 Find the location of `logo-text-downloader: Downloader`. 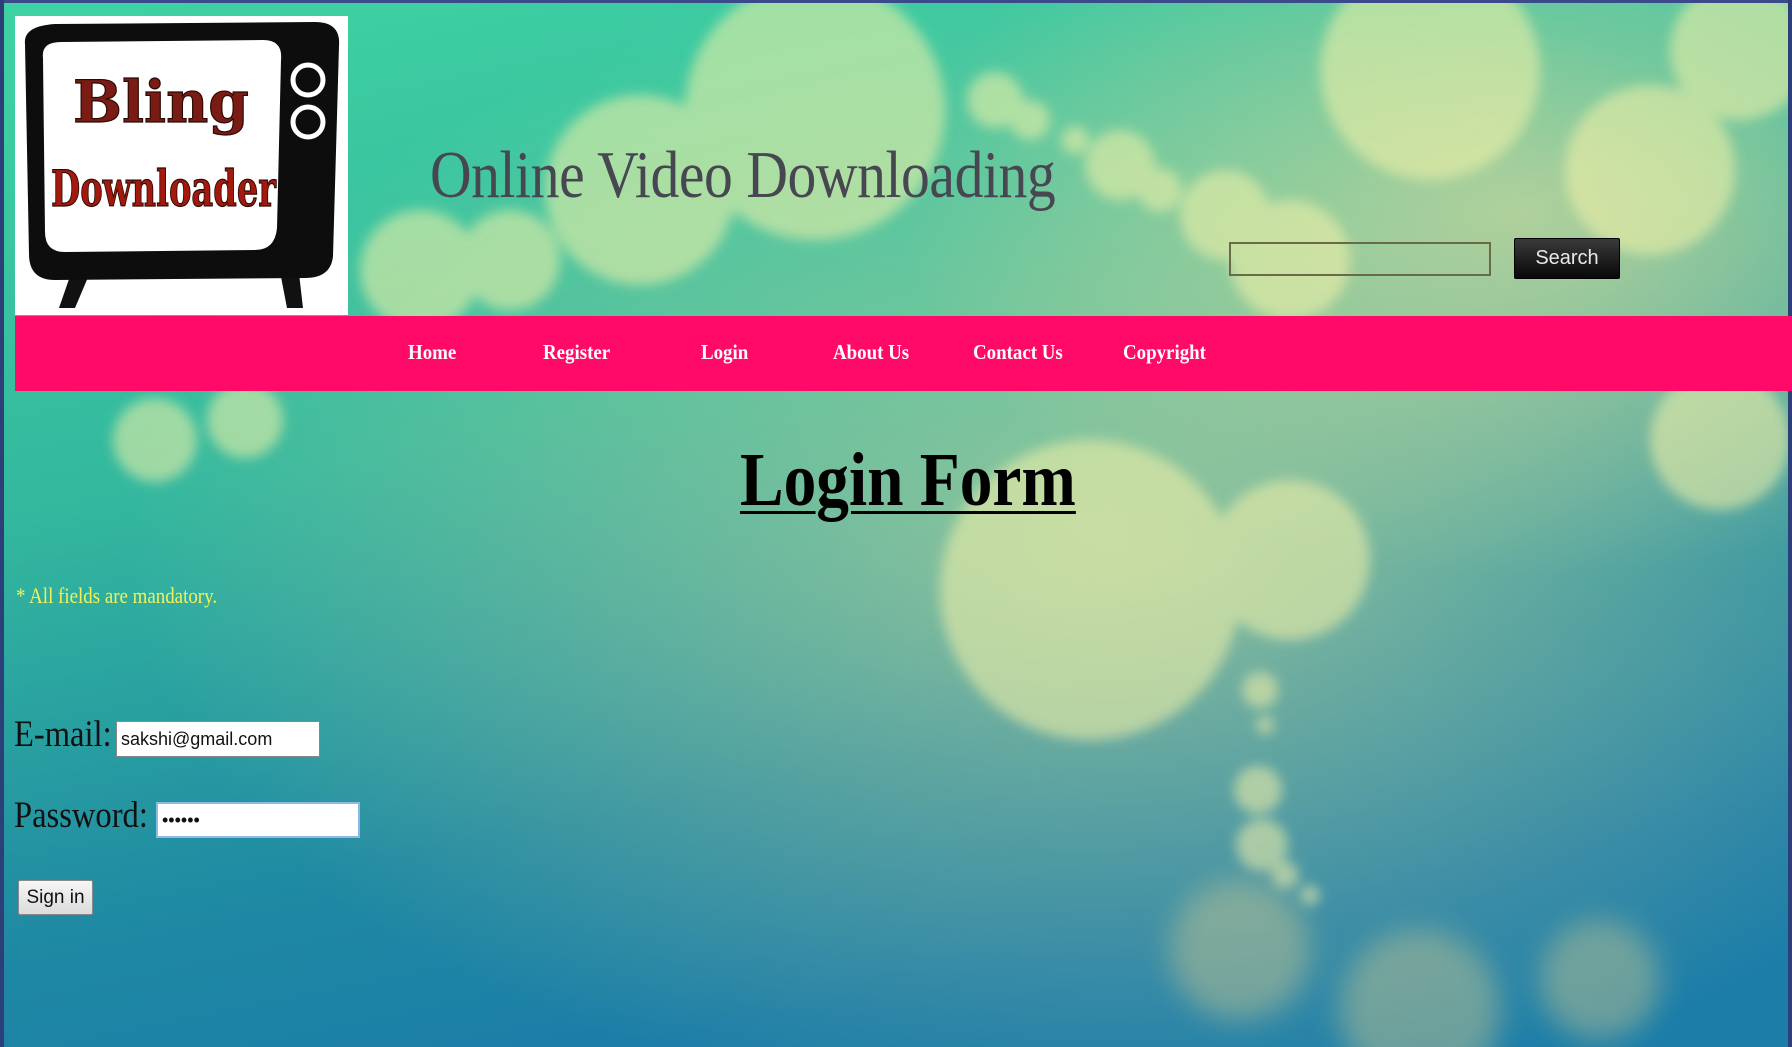

logo-text-downloader: Downloader is located at coordinates (163, 188).